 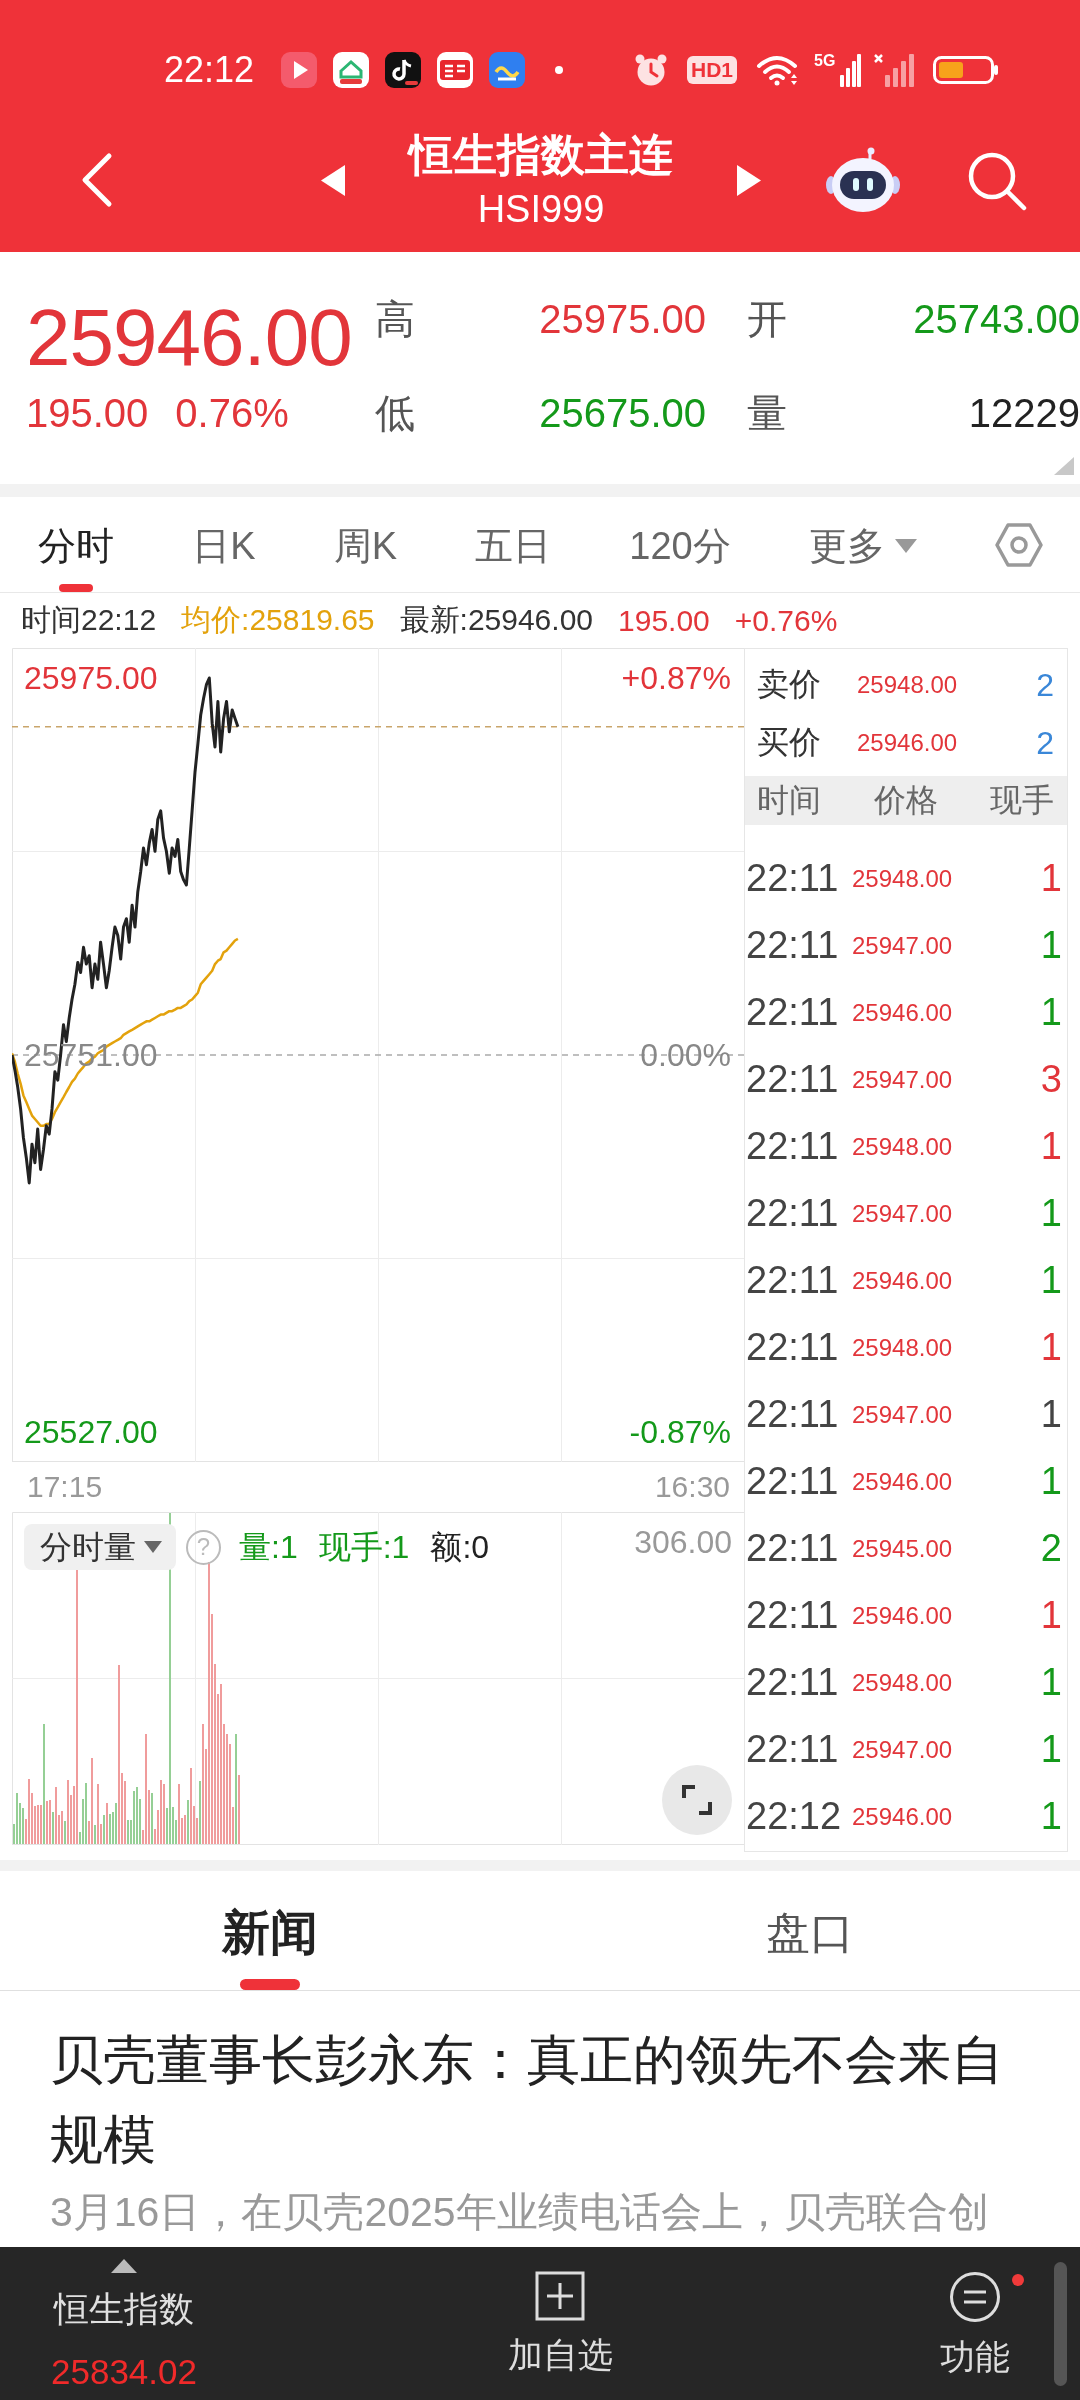 I want to click on house-app-icon, so click(x=351, y=70).